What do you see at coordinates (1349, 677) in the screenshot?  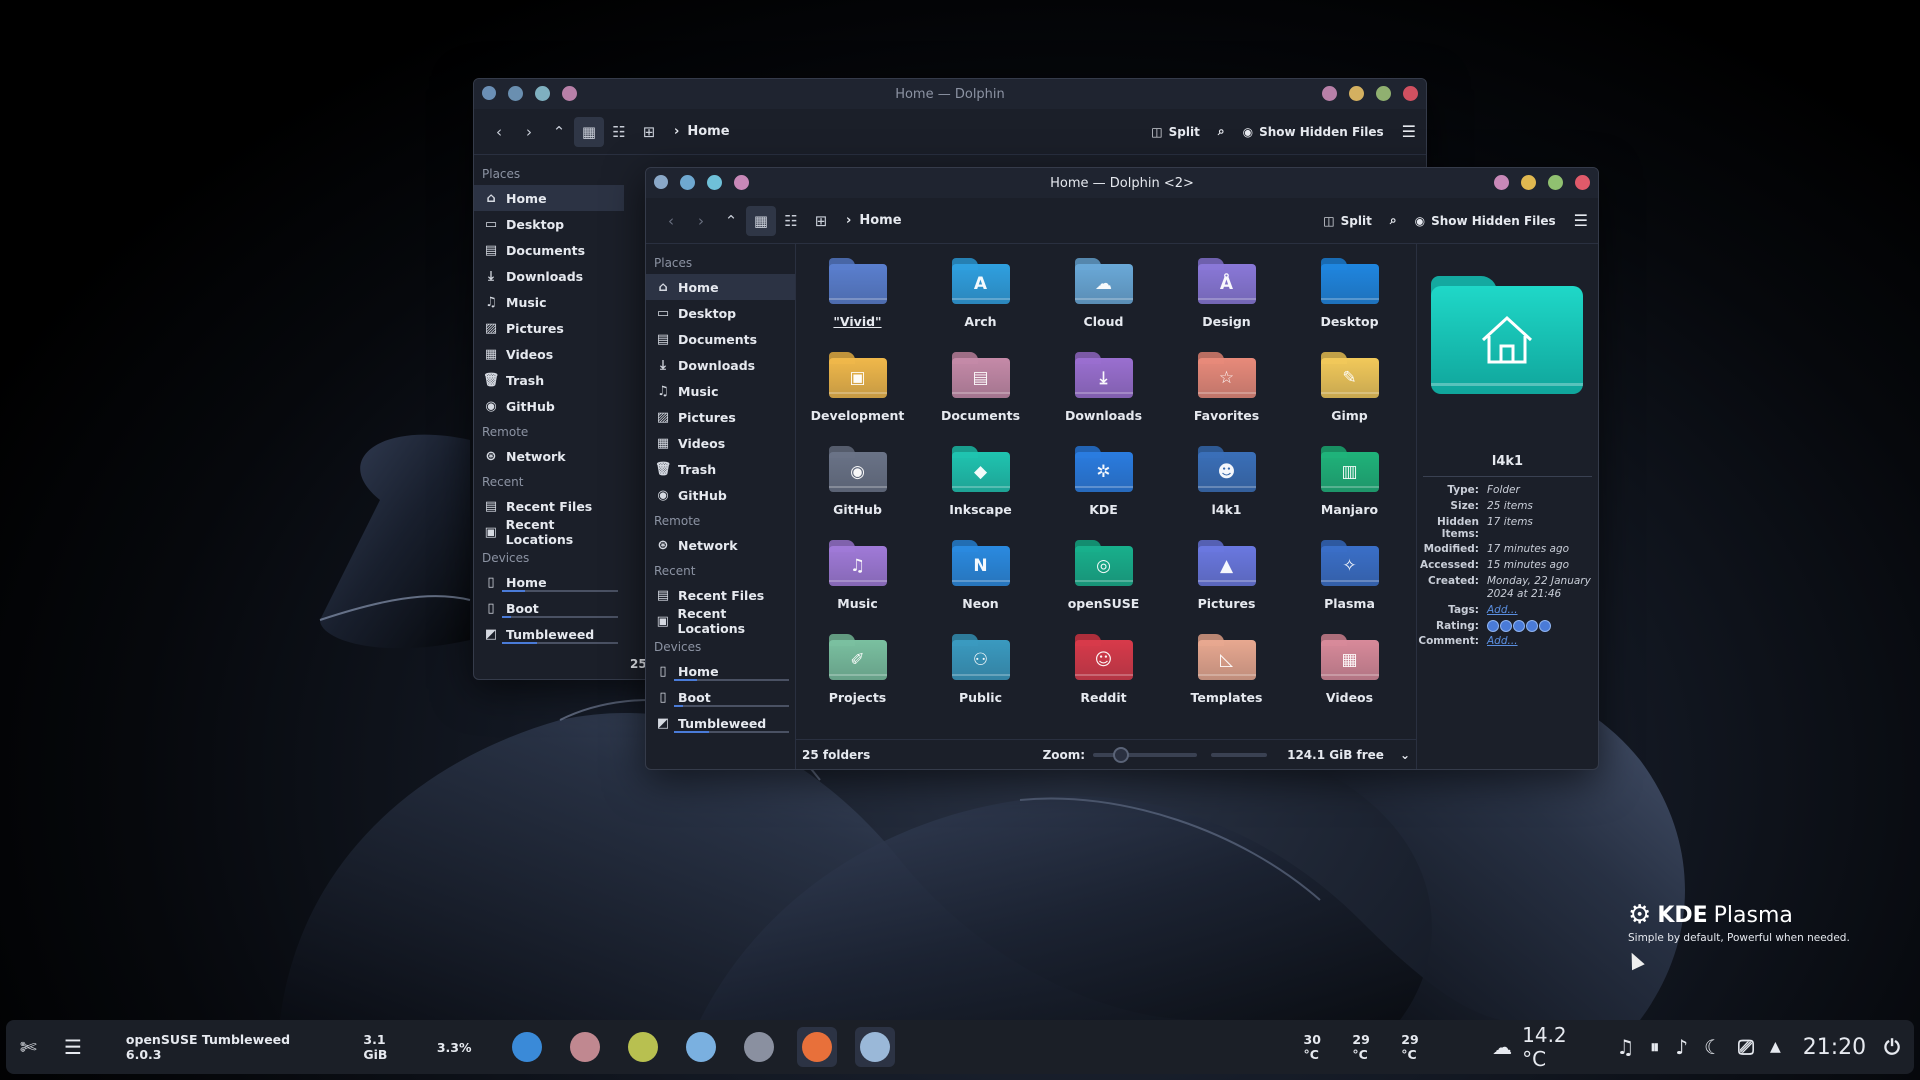 I see `folder-item: ▦ Videos` at bounding box center [1349, 677].